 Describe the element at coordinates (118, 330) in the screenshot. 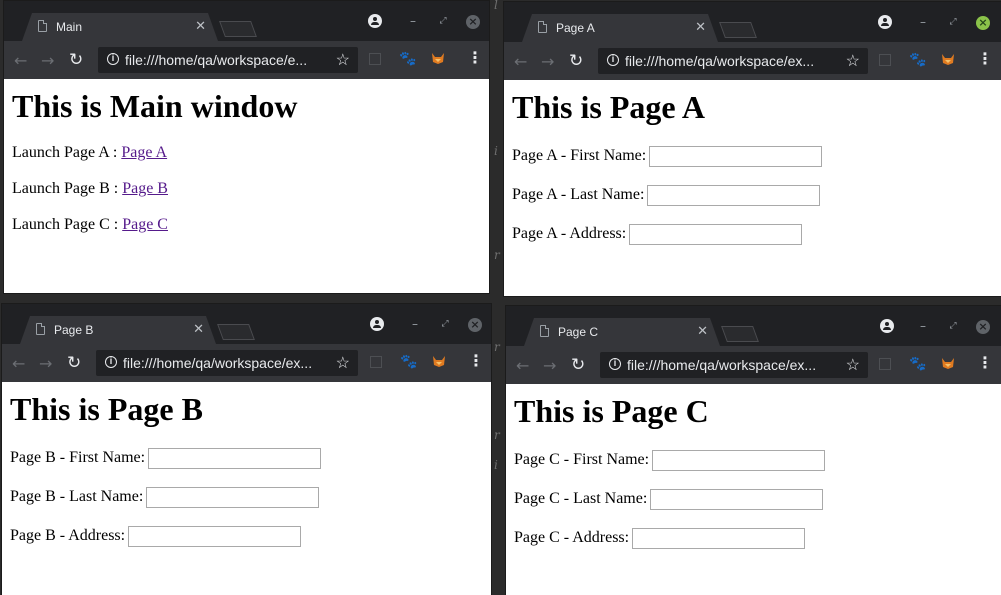

I see `tab-page-b: Page B ✕` at that location.